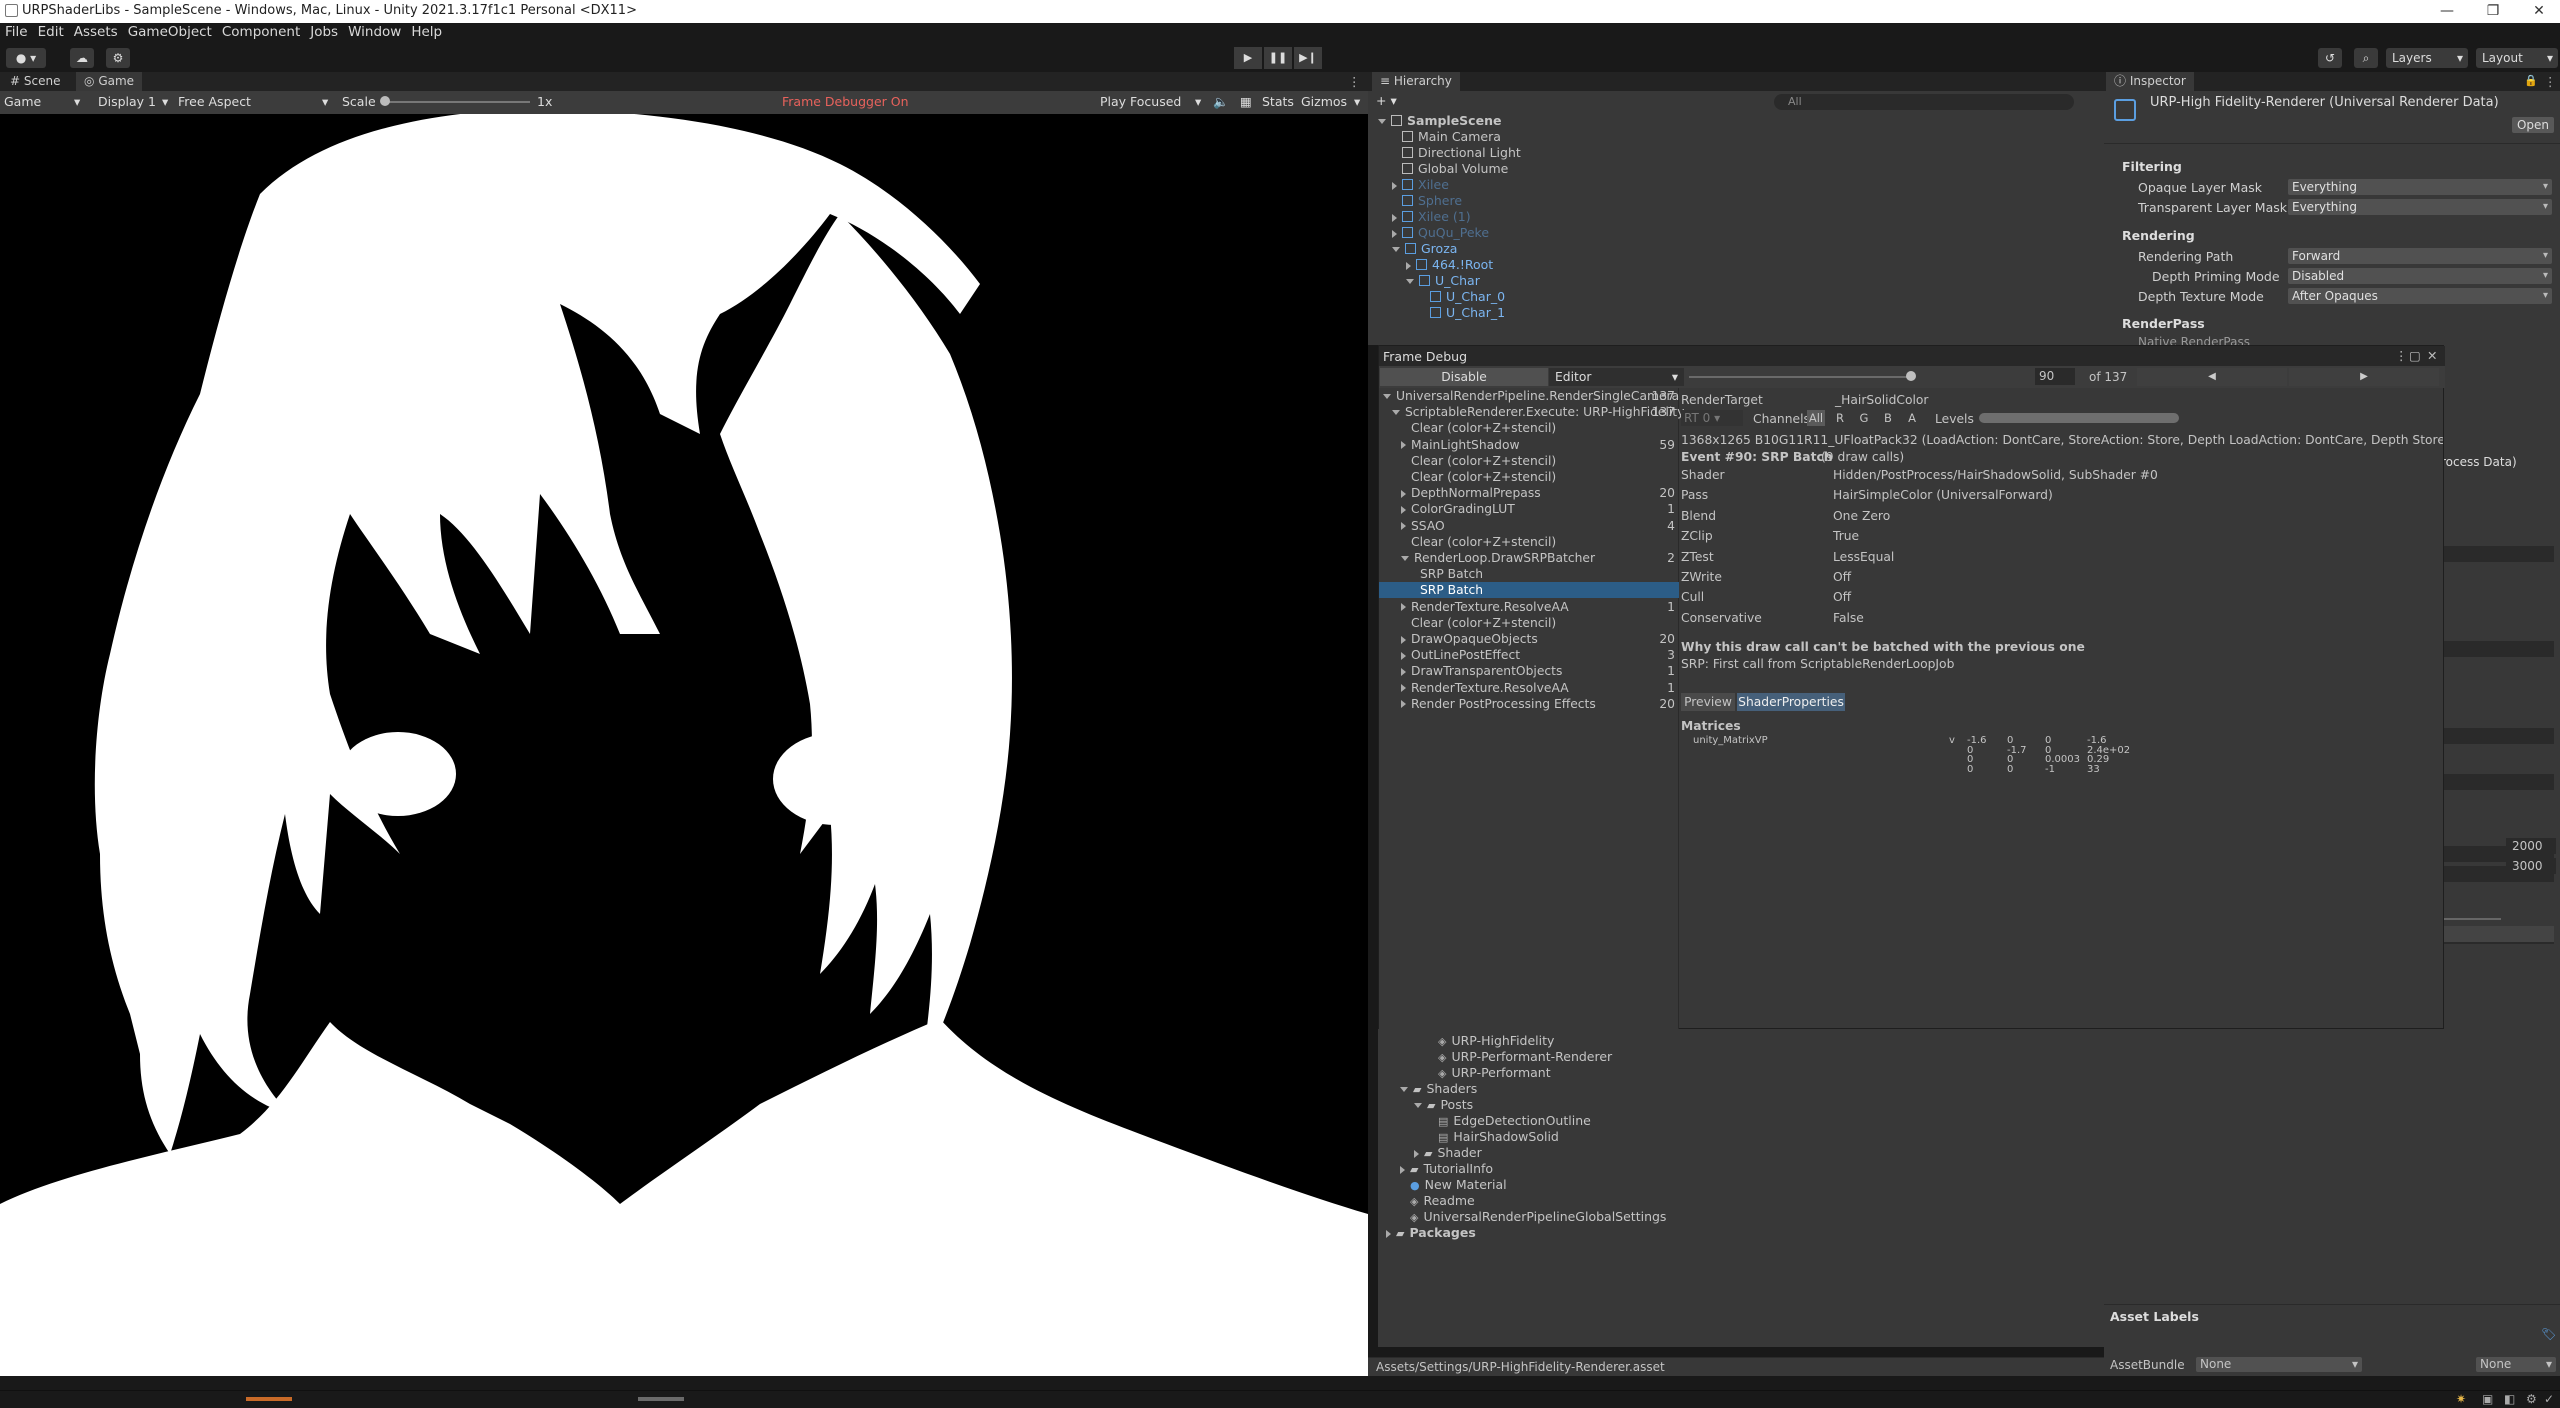 The width and height of the screenshot is (2560, 1408). I want to click on menu-assets: Assets, so click(96, 32).